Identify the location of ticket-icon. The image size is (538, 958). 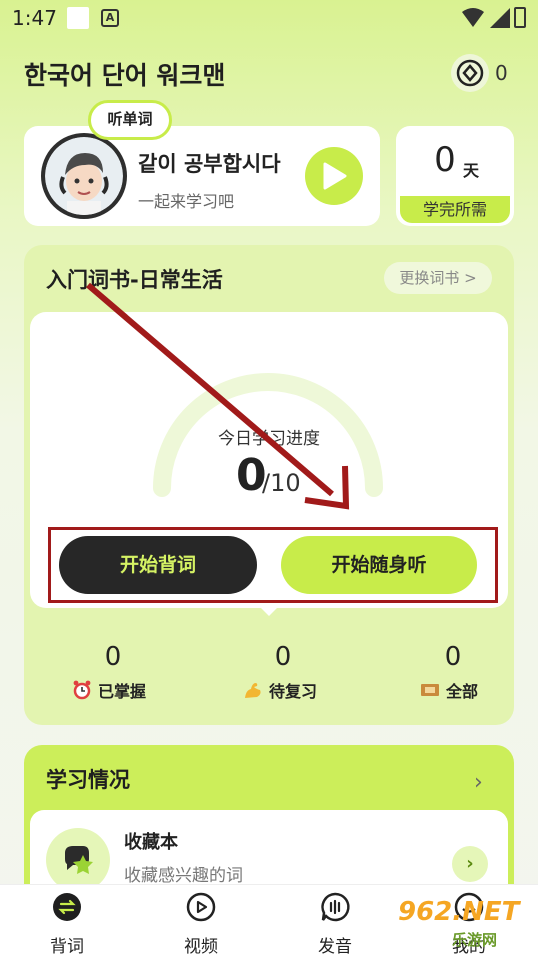
(430, 690).